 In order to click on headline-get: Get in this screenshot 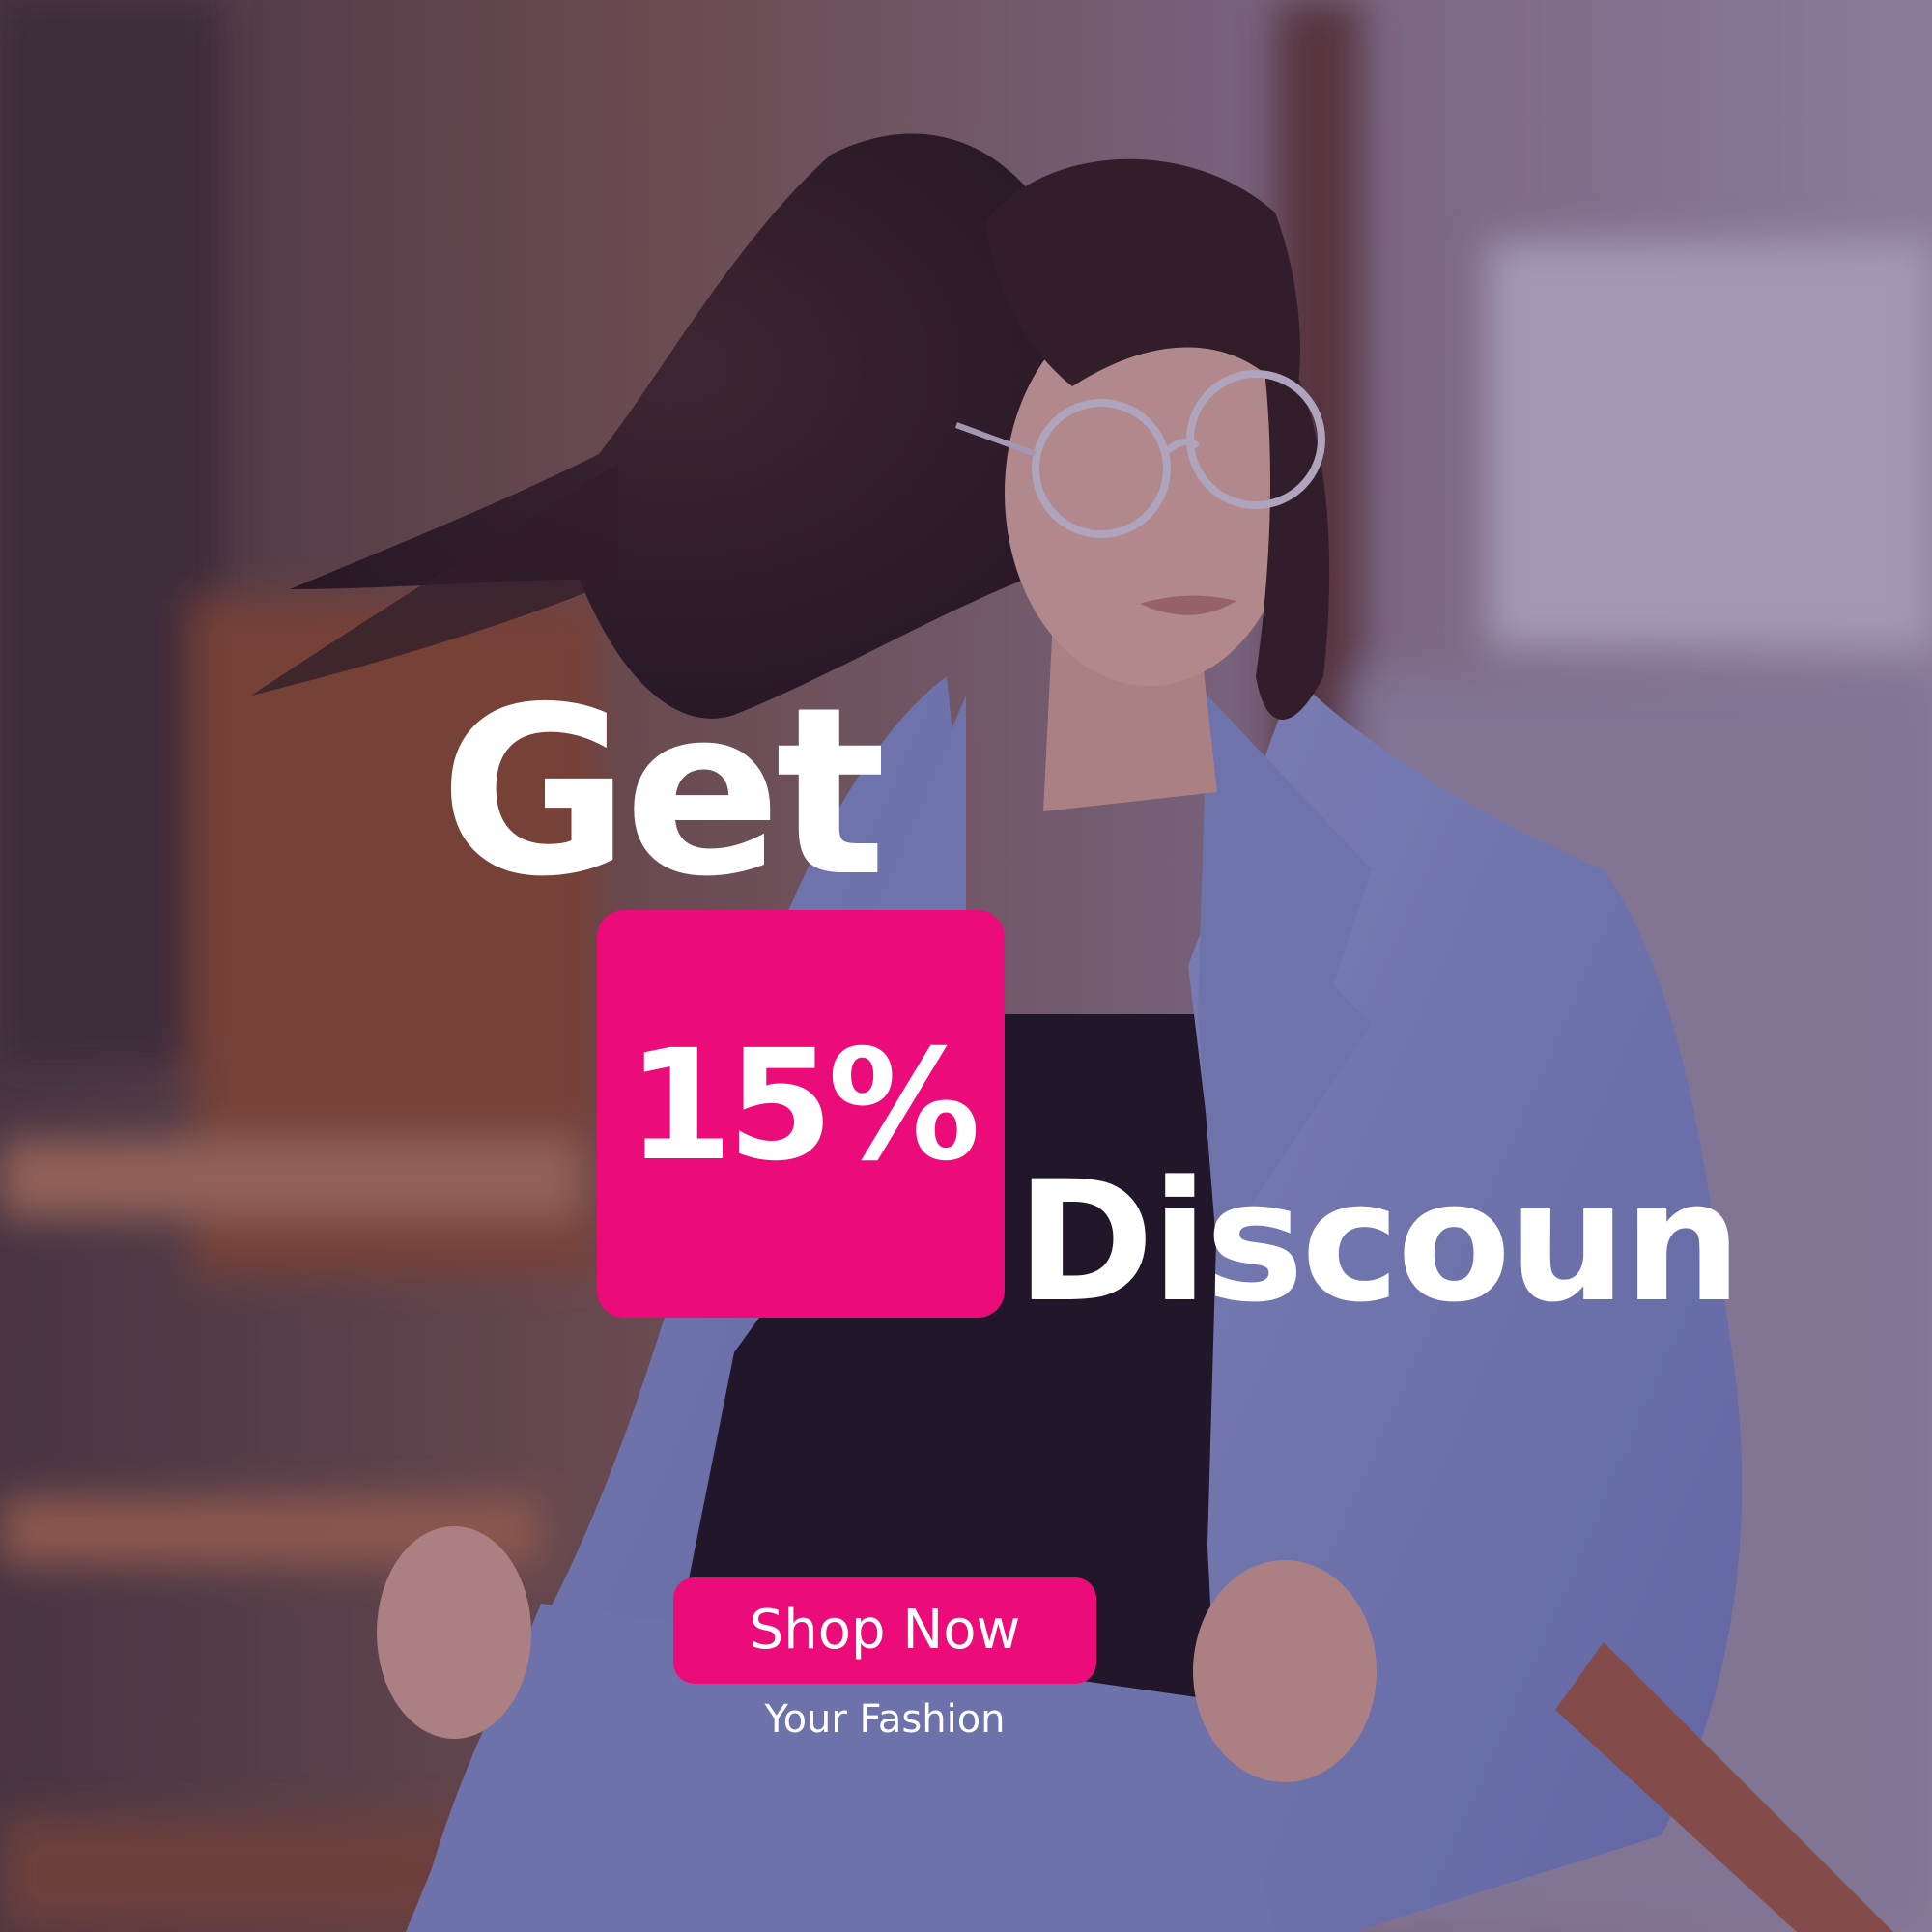, I will do `click(663, 792)`.